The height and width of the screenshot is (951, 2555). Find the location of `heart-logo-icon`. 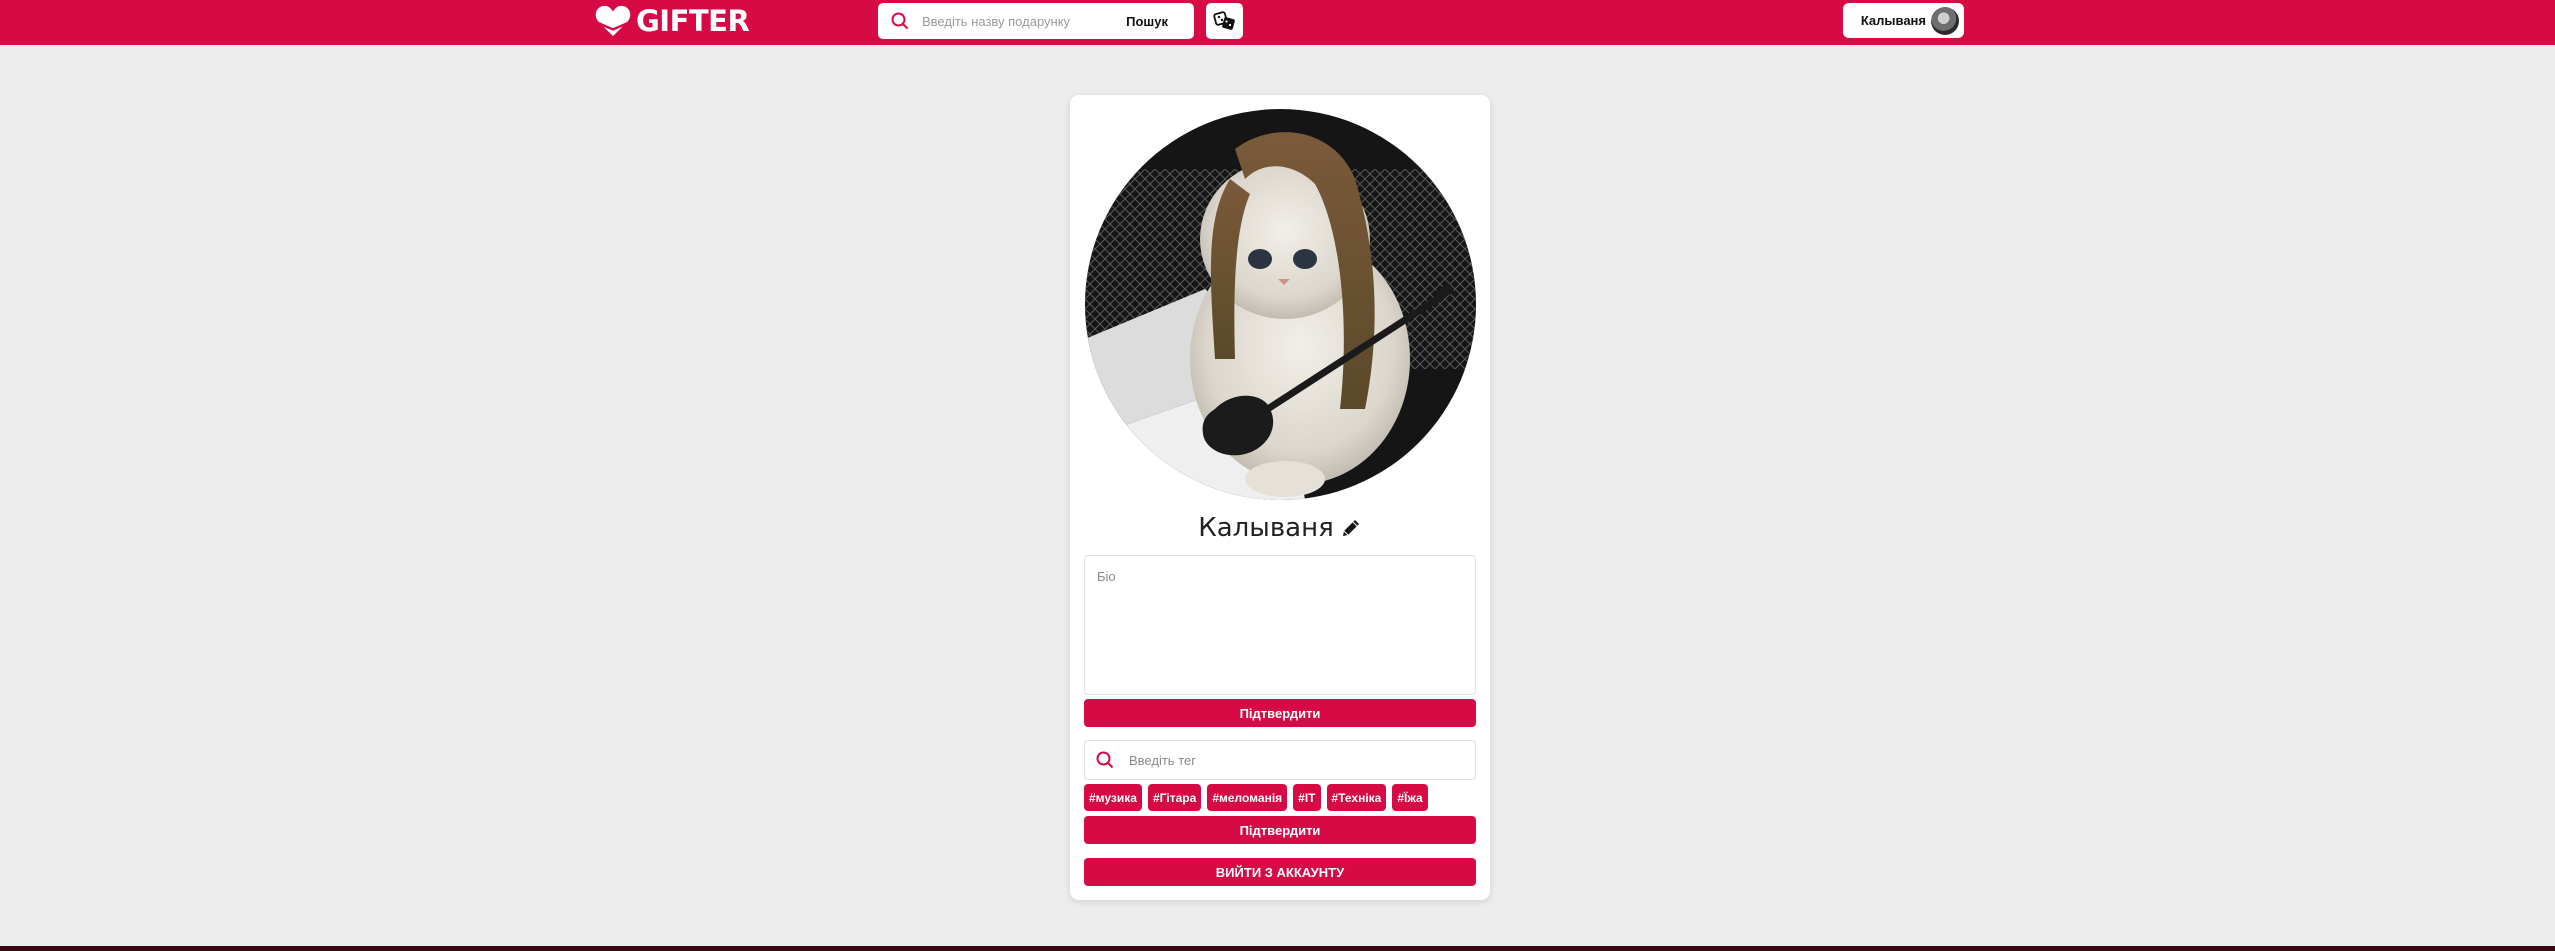

heart-logo-icon is located at coordinates (613, 21).